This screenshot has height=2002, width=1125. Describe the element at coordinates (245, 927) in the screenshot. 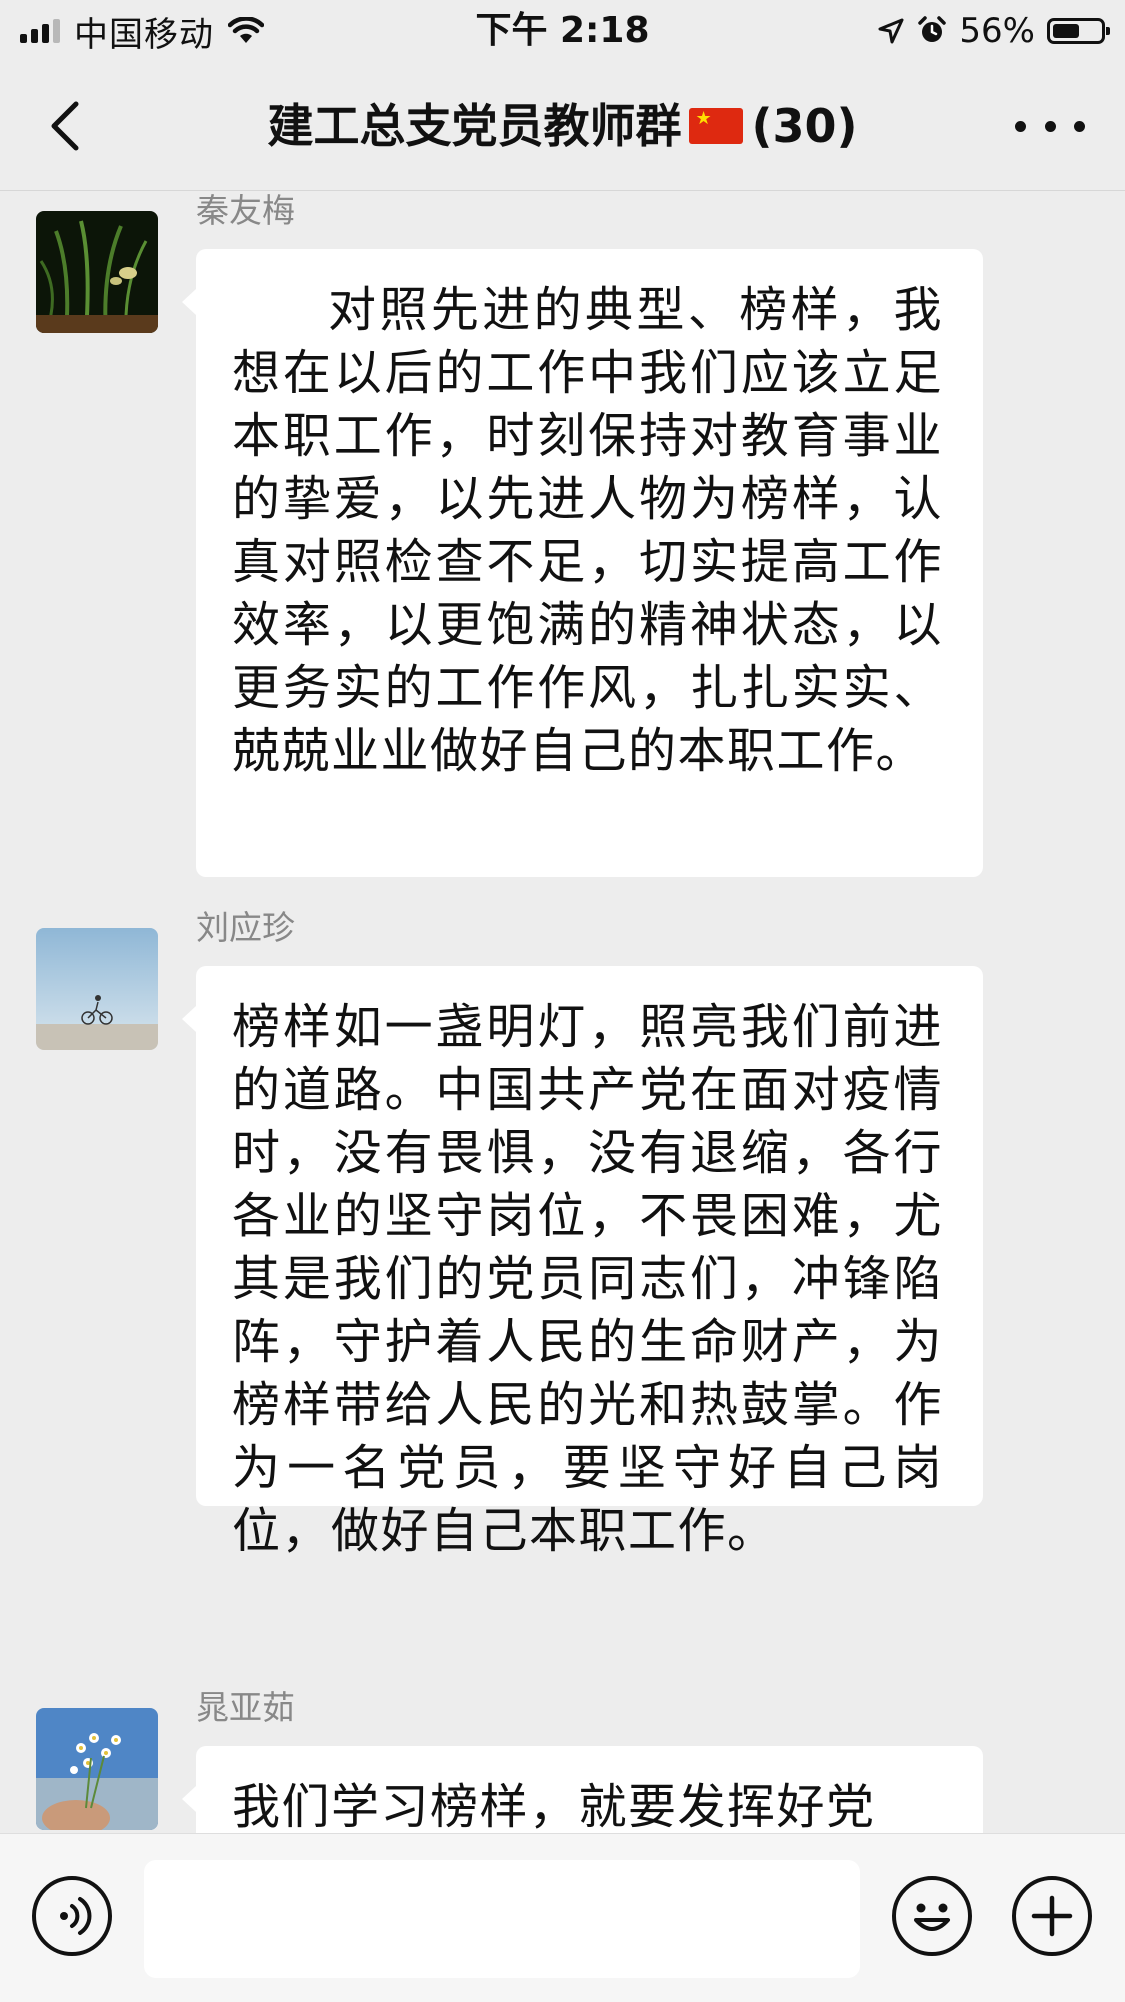

I see `sender-name: 刘应珍` at that location.